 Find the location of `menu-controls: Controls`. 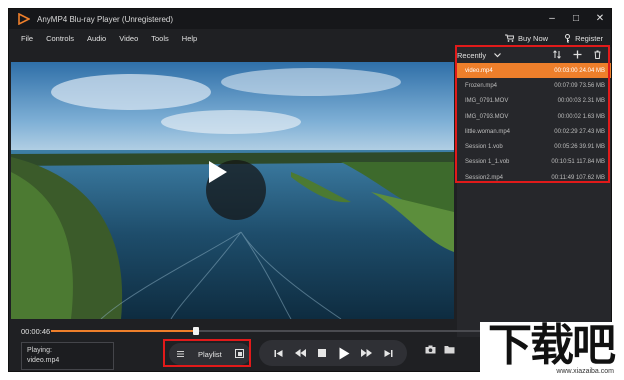

menu-controls: Controls is located at coordinates (60, 38).